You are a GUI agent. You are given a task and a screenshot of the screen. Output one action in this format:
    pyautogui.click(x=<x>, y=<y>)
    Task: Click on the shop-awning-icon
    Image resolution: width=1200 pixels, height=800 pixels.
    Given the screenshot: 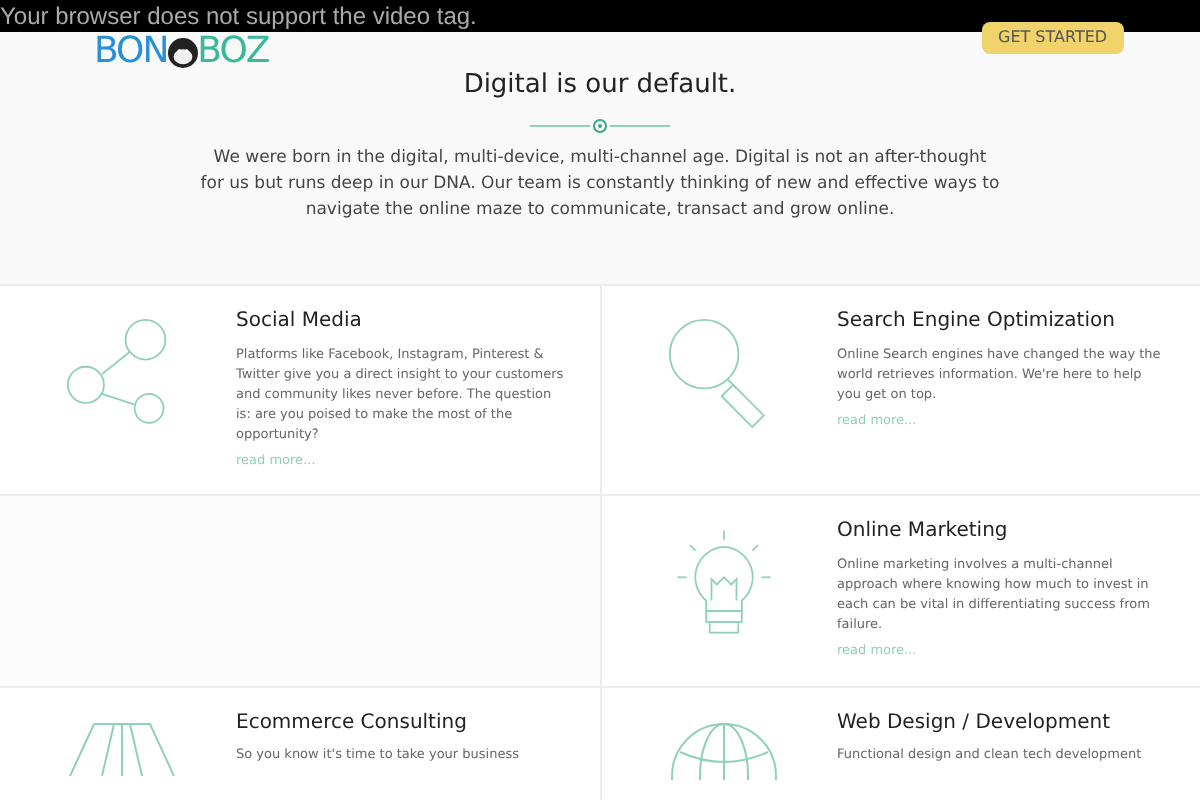 What is the action you would take?
    pyautogui.click(x=122, y=749)
    